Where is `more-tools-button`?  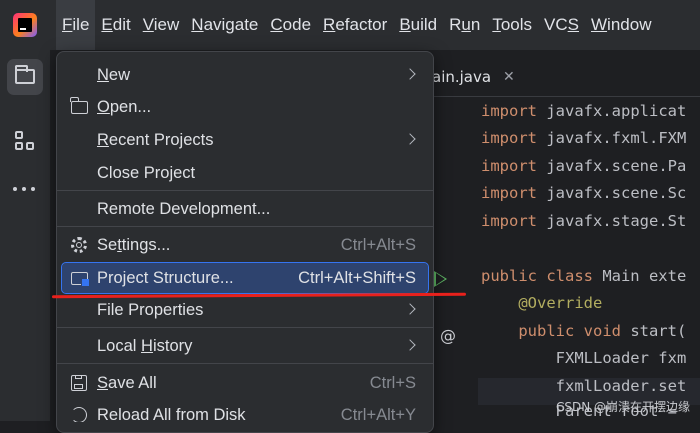
more-tools-button is located at coordinates (25, 190).